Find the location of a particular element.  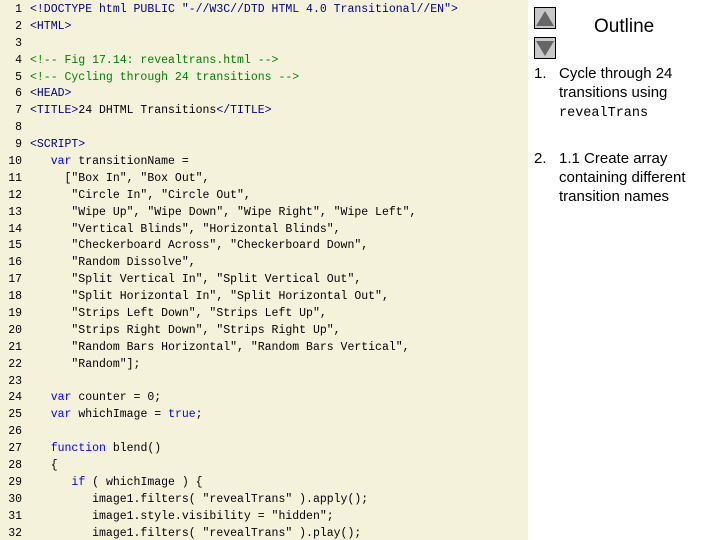

line-number: 20 is located at coordinates (15, 330).